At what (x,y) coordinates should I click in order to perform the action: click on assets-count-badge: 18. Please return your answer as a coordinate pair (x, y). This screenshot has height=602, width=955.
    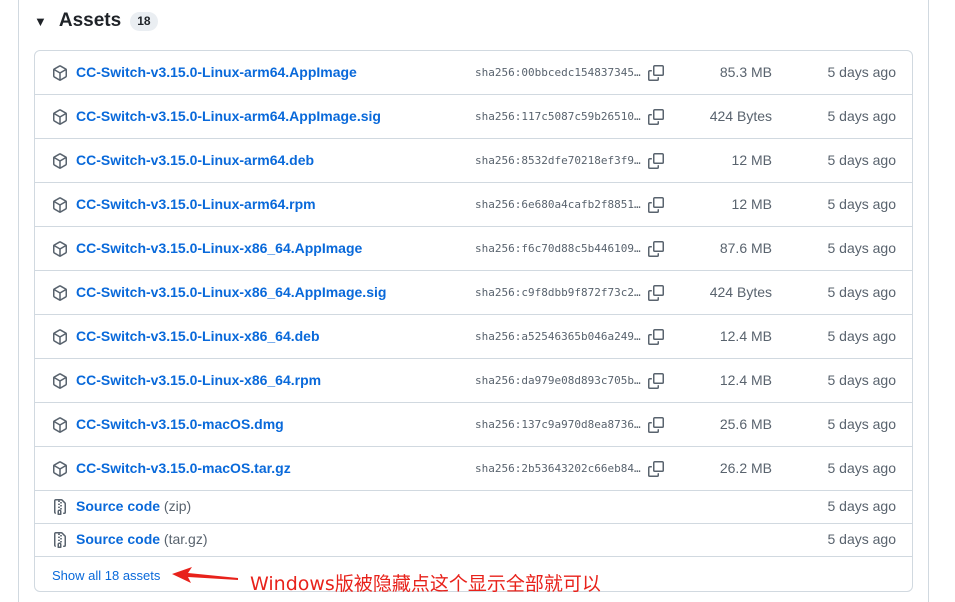
    Looking at the image, I should click on (144, 21).